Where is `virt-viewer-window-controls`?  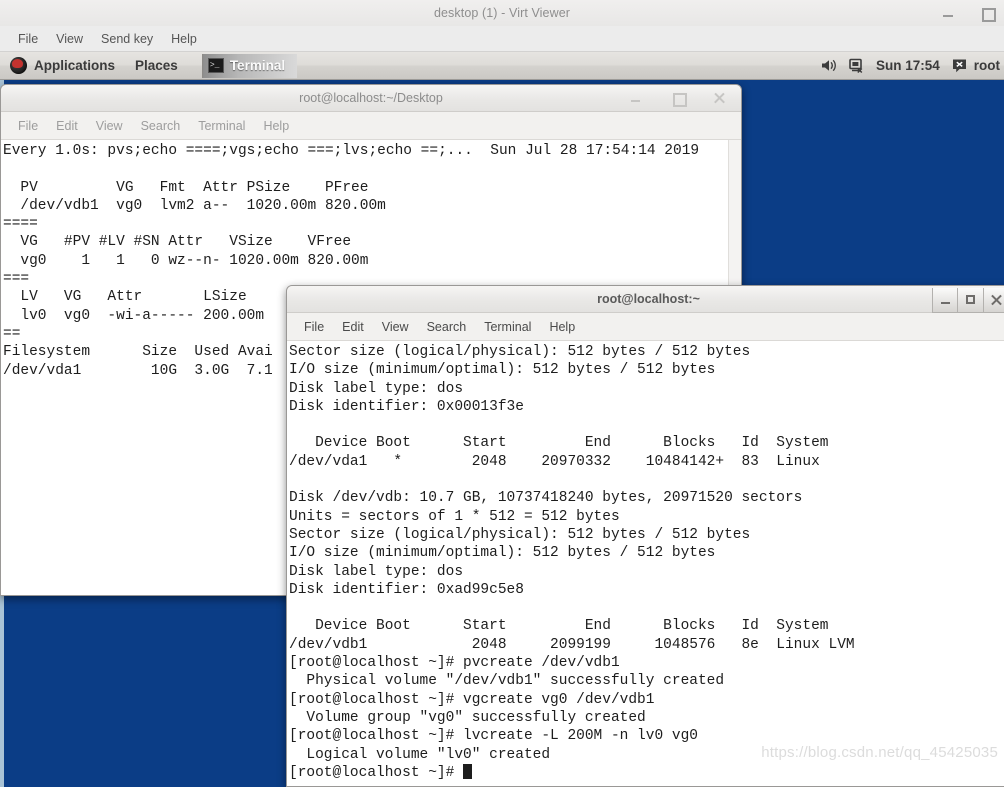 virt-viewer-window-controls is located at coordinates (969, 13).